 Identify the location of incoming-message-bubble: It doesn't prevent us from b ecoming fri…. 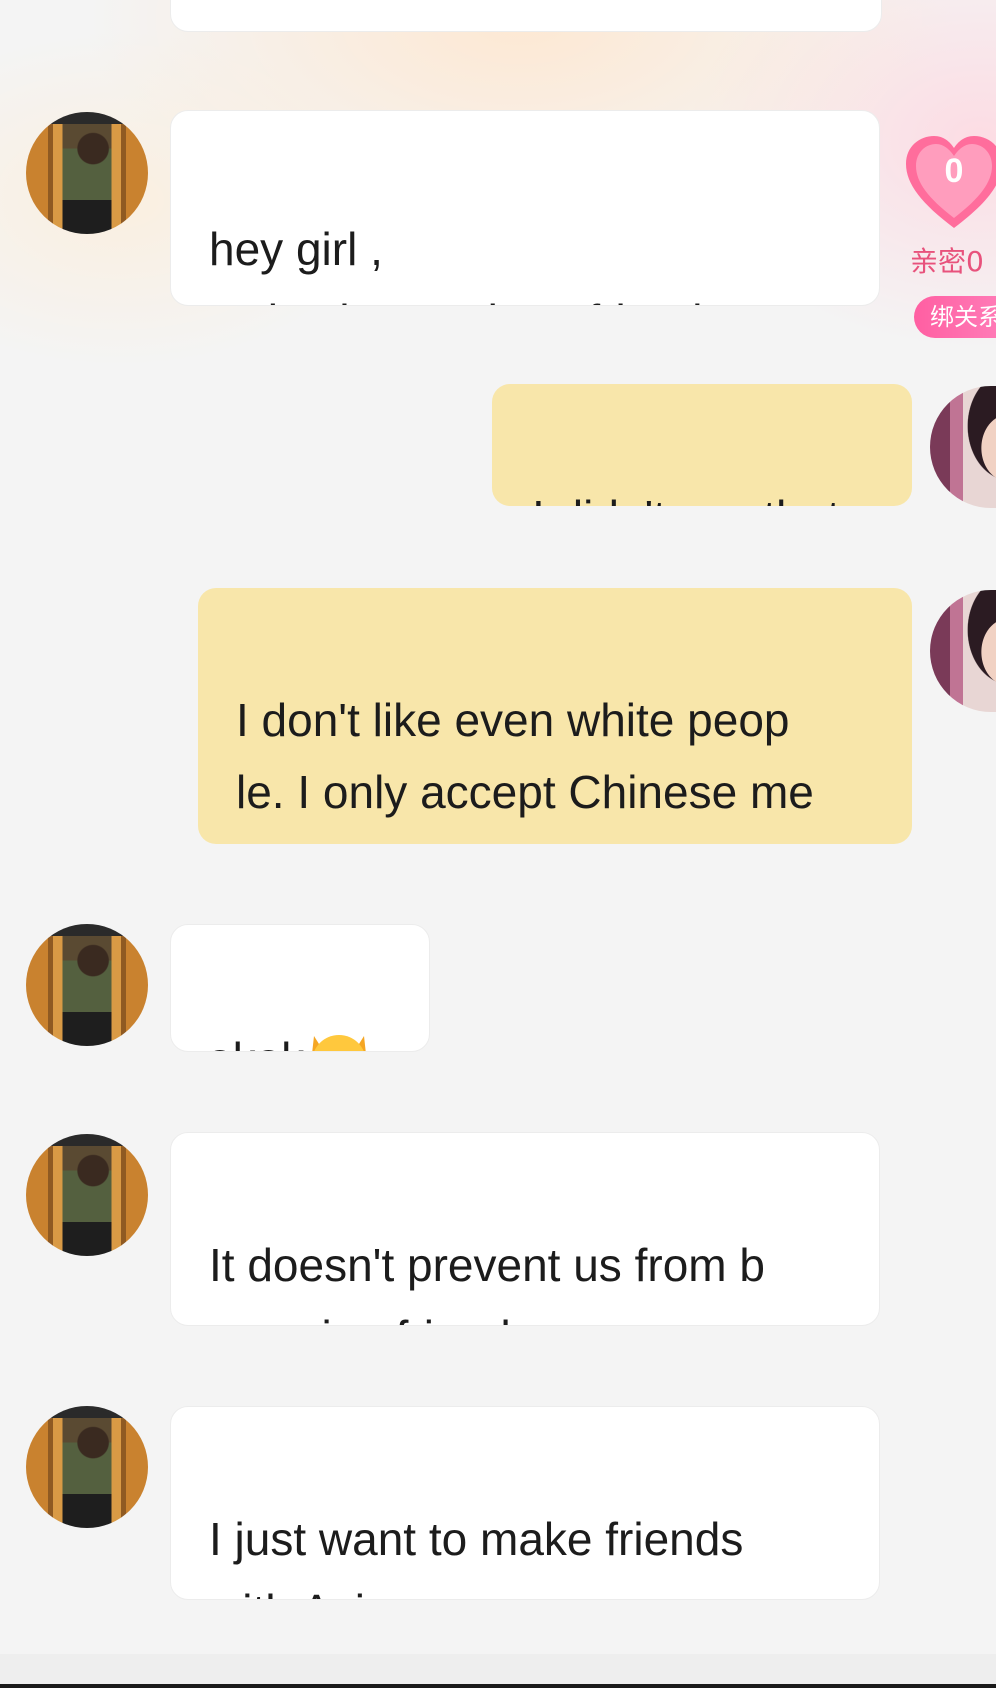
(525, 1229).